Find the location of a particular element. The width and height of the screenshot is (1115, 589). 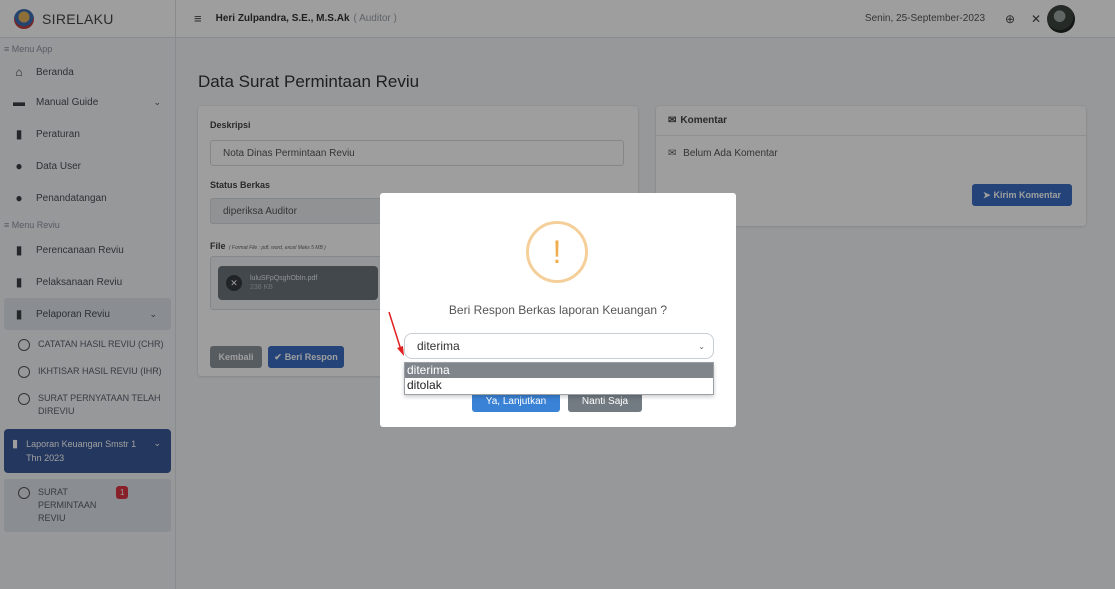

response-select: diterima ⌄ is located at coordinates (559, 346).